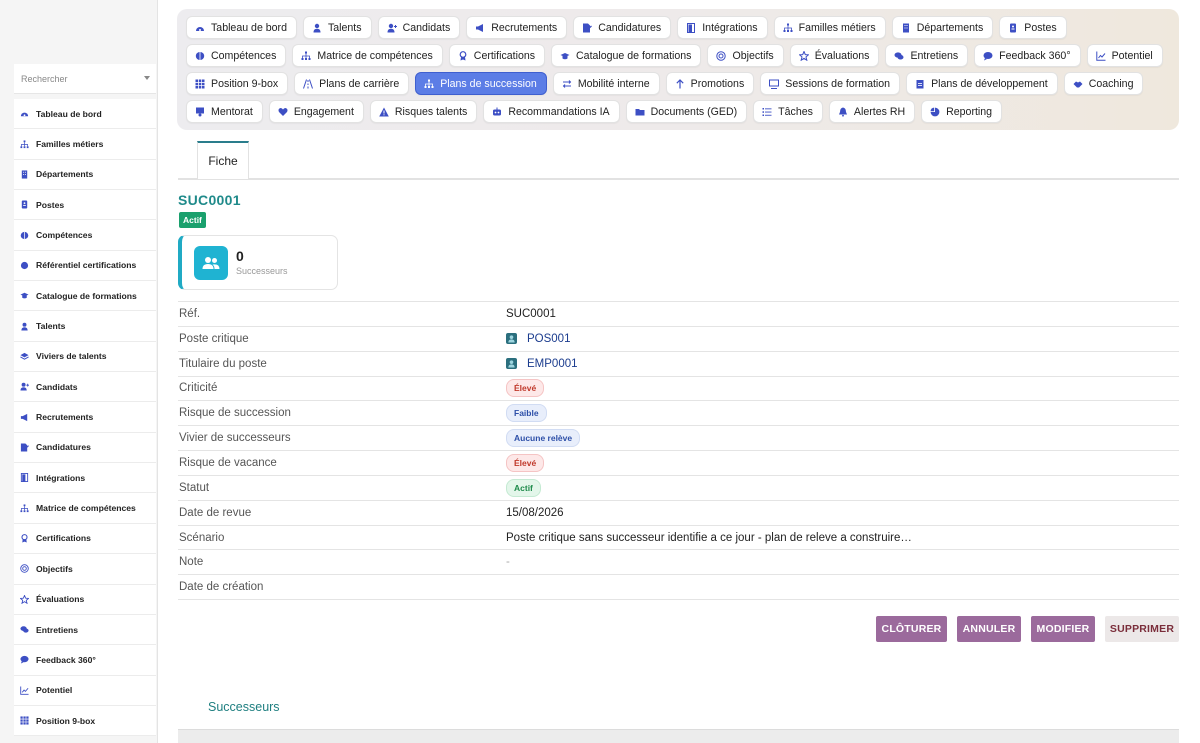  What do you see at coordinates (542, 364) in the screenshot?
I see `record-link: EMP0001` at bounding box center [542, 364].